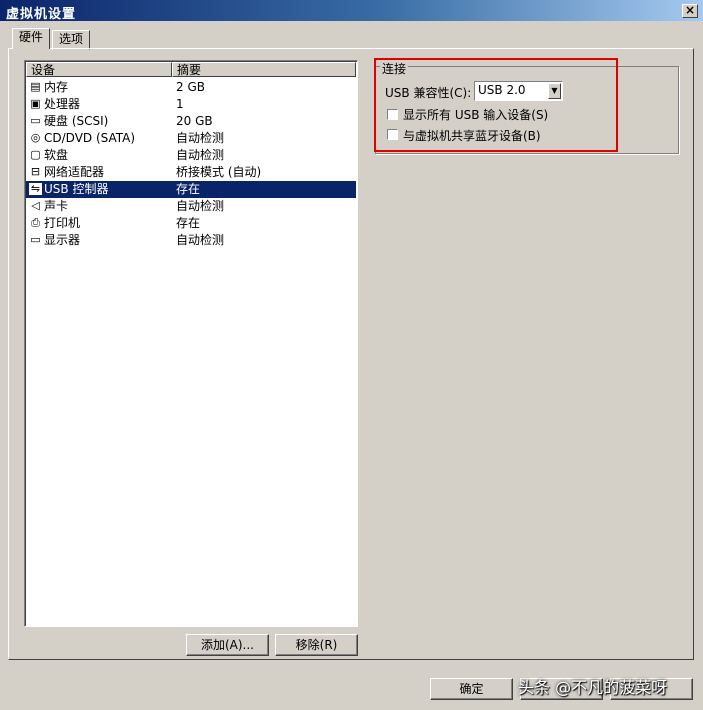 The height and width of the screenshot is (710, 703). Describe the element at coordinates (62, 223) in the screenshot. I see `device-name: 打印机` at that location.